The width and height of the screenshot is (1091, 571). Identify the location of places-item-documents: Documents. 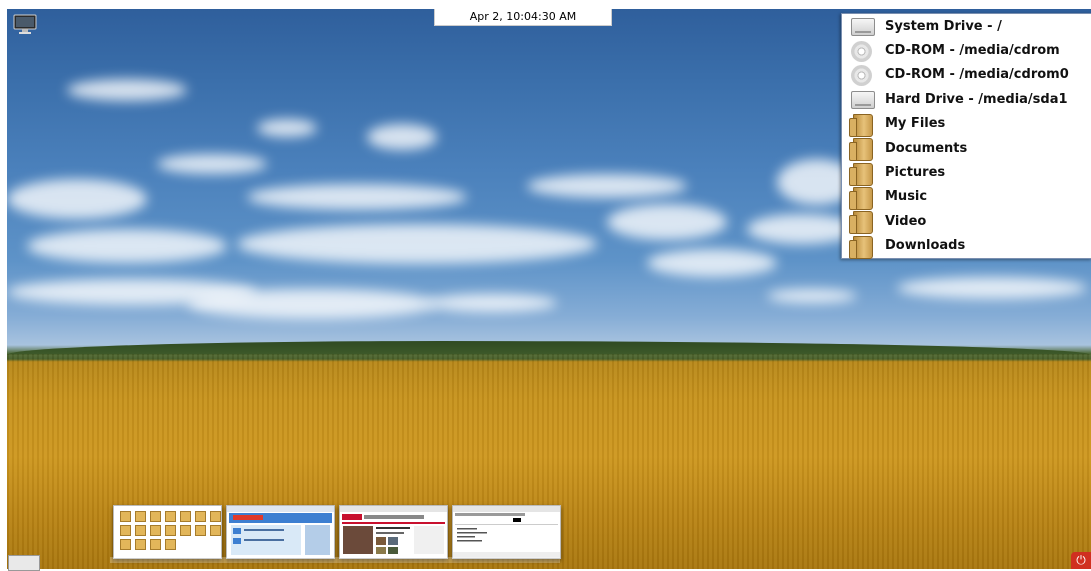
(966, 149).